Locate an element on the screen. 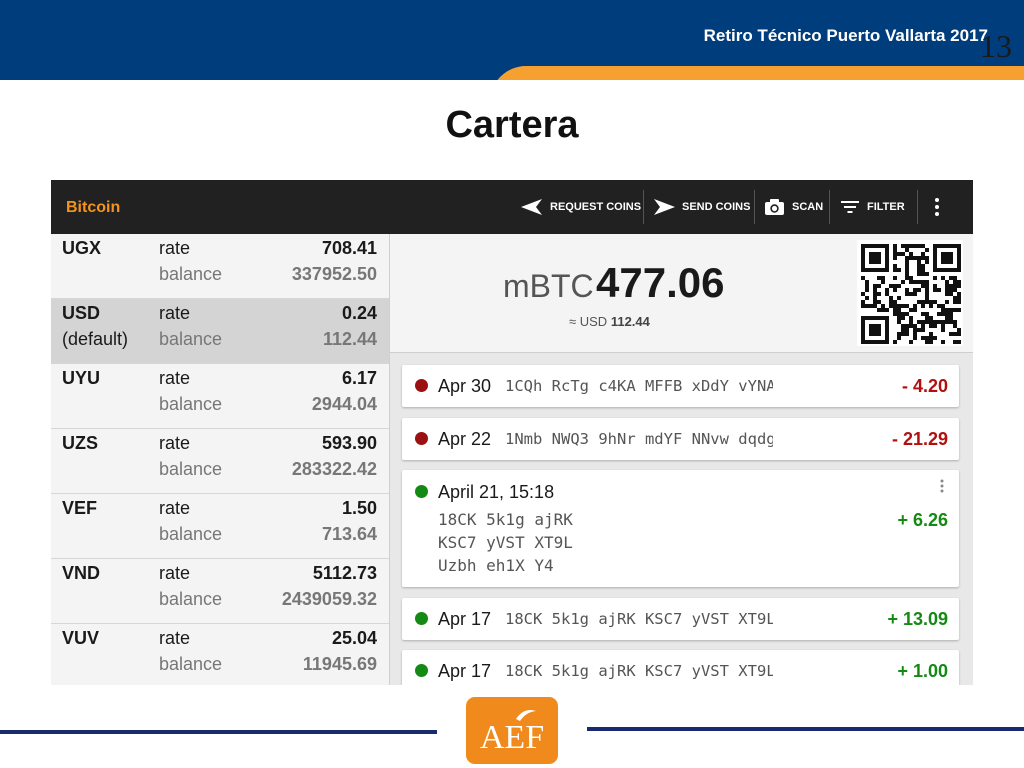 The height and width of the screenshot is (768, 1024). rate-value: 25.04 is located at coordinates (354, 638).